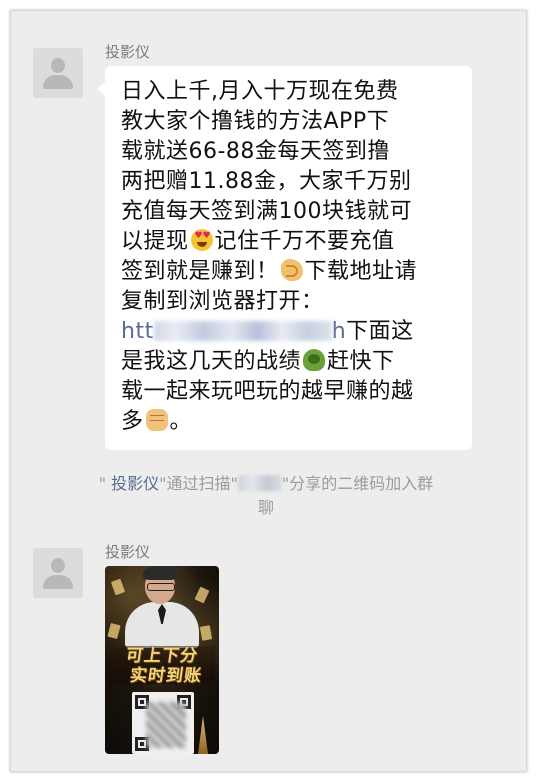  What do you see at coordinates (155, 241) in the screenshot?
I see `message-text: 以提现` at bounding box center [155, 241].